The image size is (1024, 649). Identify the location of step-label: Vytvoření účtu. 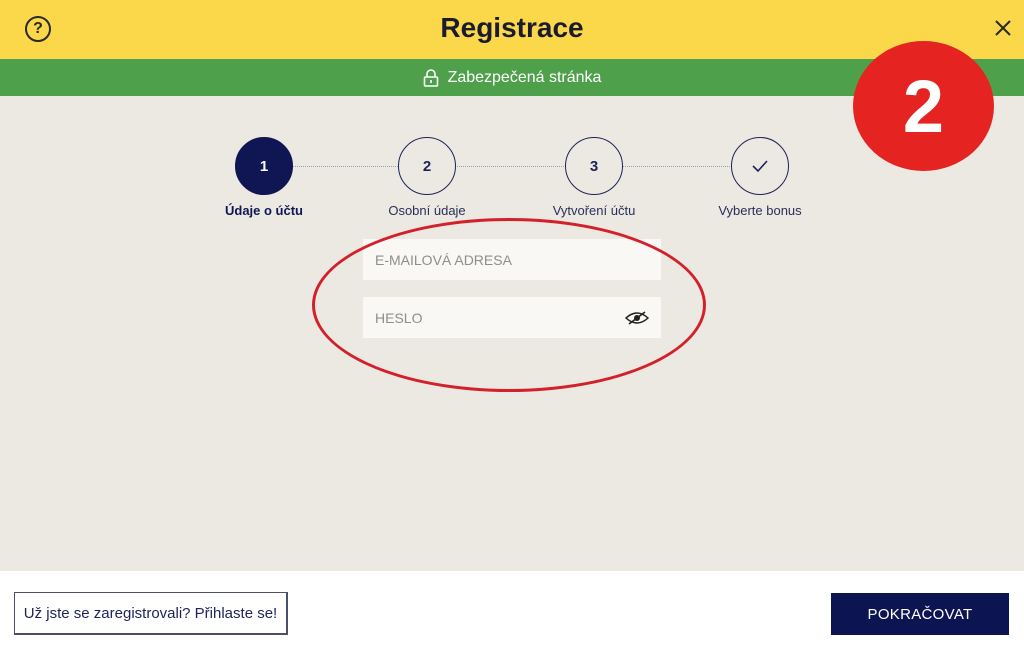
(594, 210).